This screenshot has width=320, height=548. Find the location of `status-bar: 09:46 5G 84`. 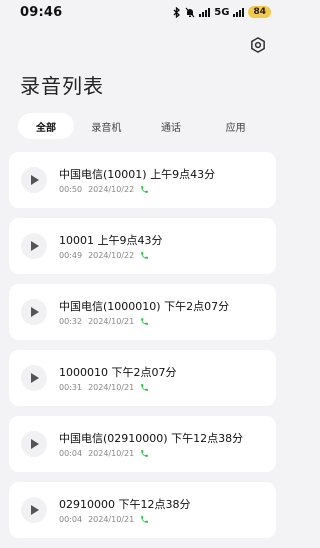

status-bar: 09:46 5G 84 is located at coordinates (142, 13).